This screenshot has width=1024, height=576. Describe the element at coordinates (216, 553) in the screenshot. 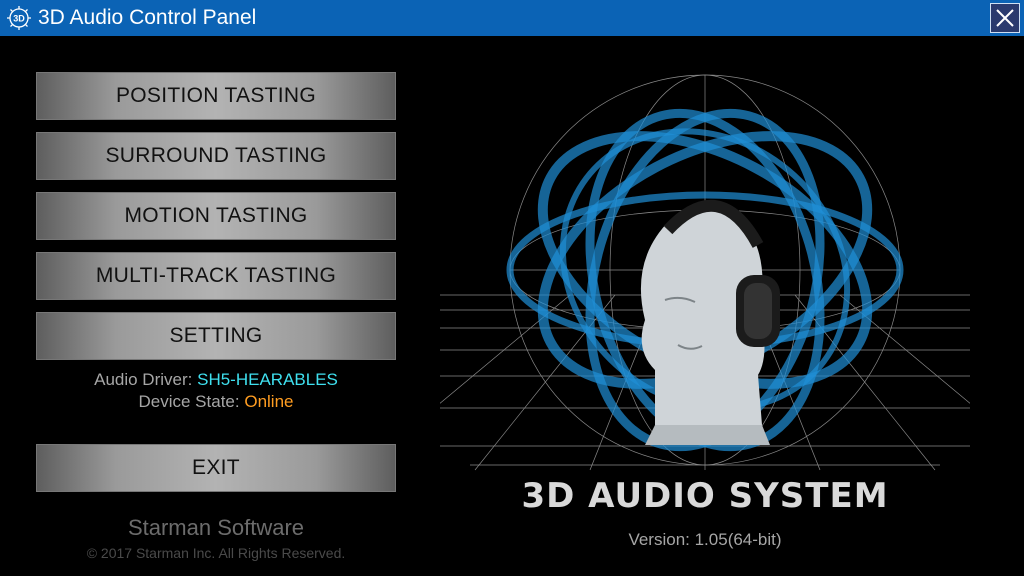

I see `copyright-text: © 2017 Starman Inc. All Rights Reserved.` at that location.